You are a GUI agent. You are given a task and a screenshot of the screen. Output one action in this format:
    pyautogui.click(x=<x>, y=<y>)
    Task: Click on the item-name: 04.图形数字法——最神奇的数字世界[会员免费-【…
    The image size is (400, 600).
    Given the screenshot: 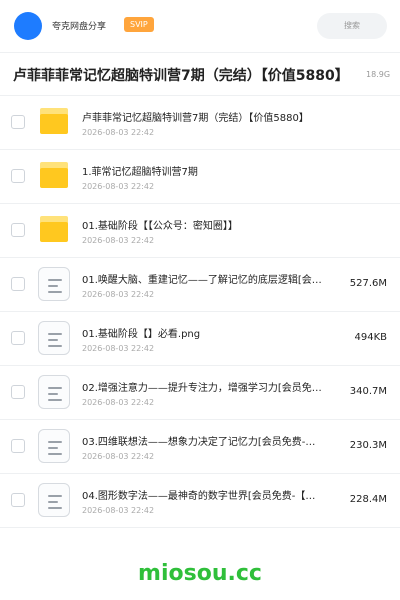 What is the action you would take?
    pyautogui.click(x=199, y=496)
    